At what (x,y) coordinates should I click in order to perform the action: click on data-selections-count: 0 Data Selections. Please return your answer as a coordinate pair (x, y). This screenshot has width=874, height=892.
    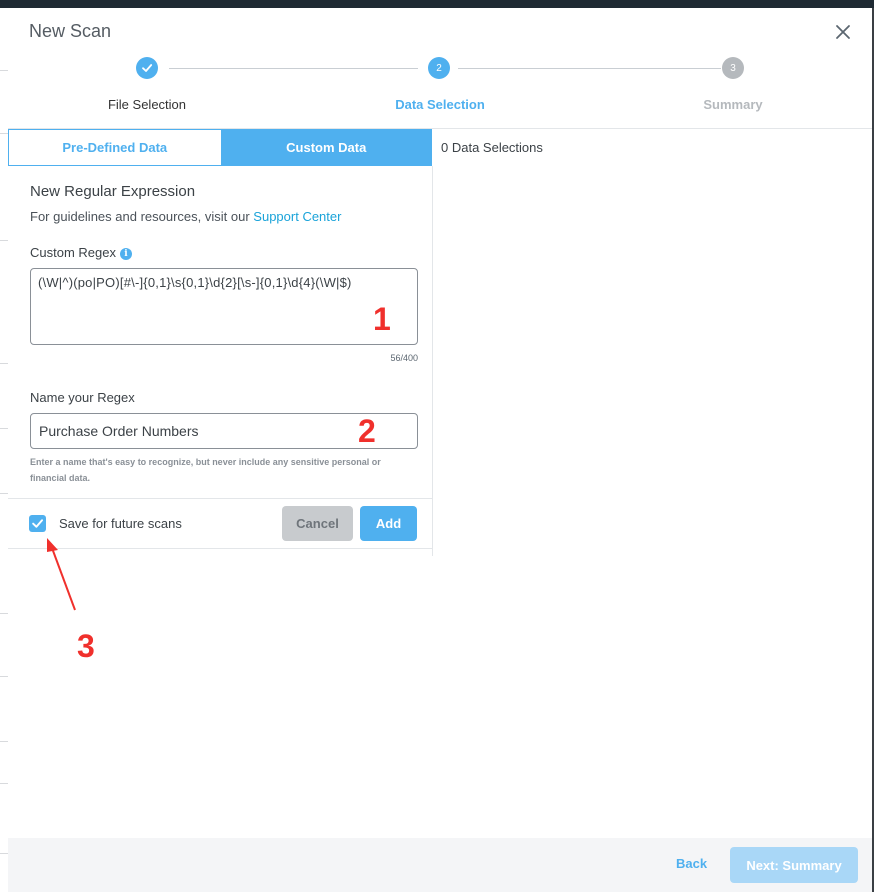
    Looking at the image, I should click on (492, 147).